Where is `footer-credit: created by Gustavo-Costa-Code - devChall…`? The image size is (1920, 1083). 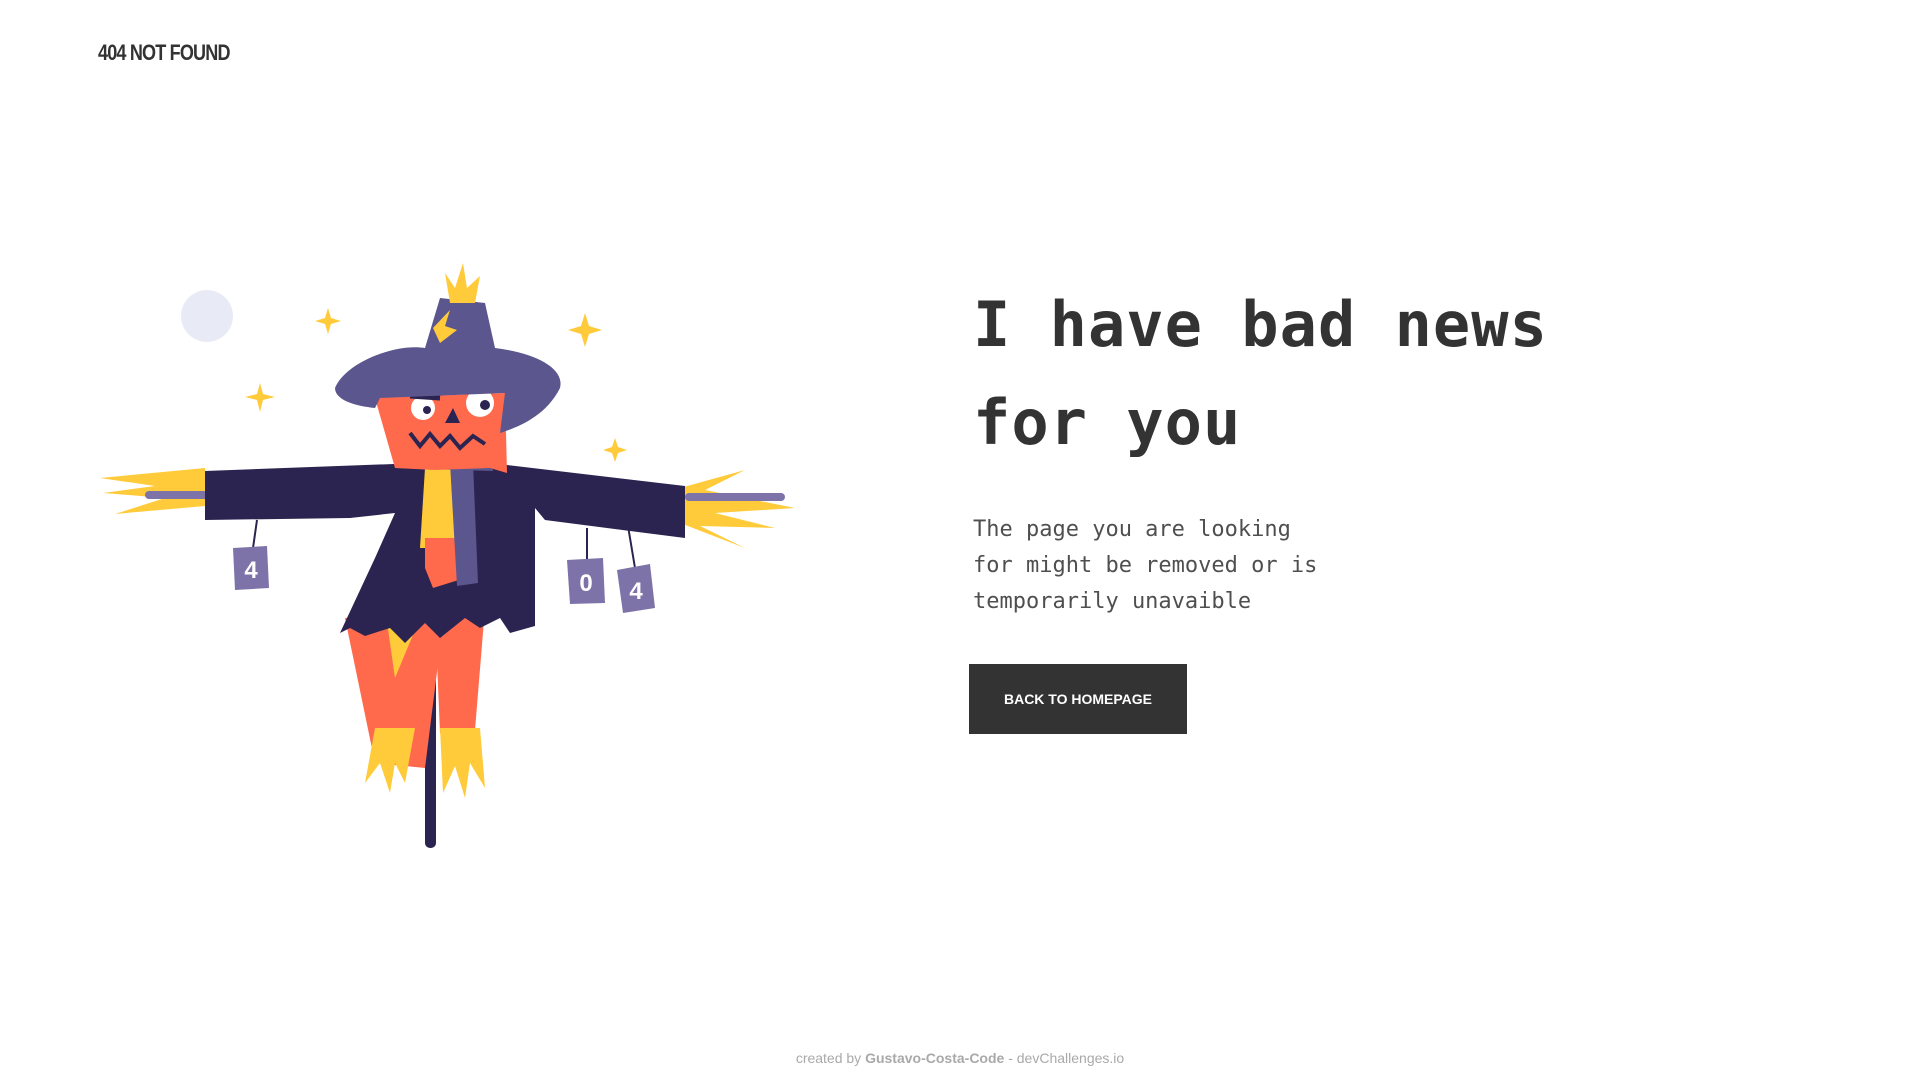
footer-credit: created by Gustavo-Costa-Code - devChall… is located at coordinates (960, 1058).